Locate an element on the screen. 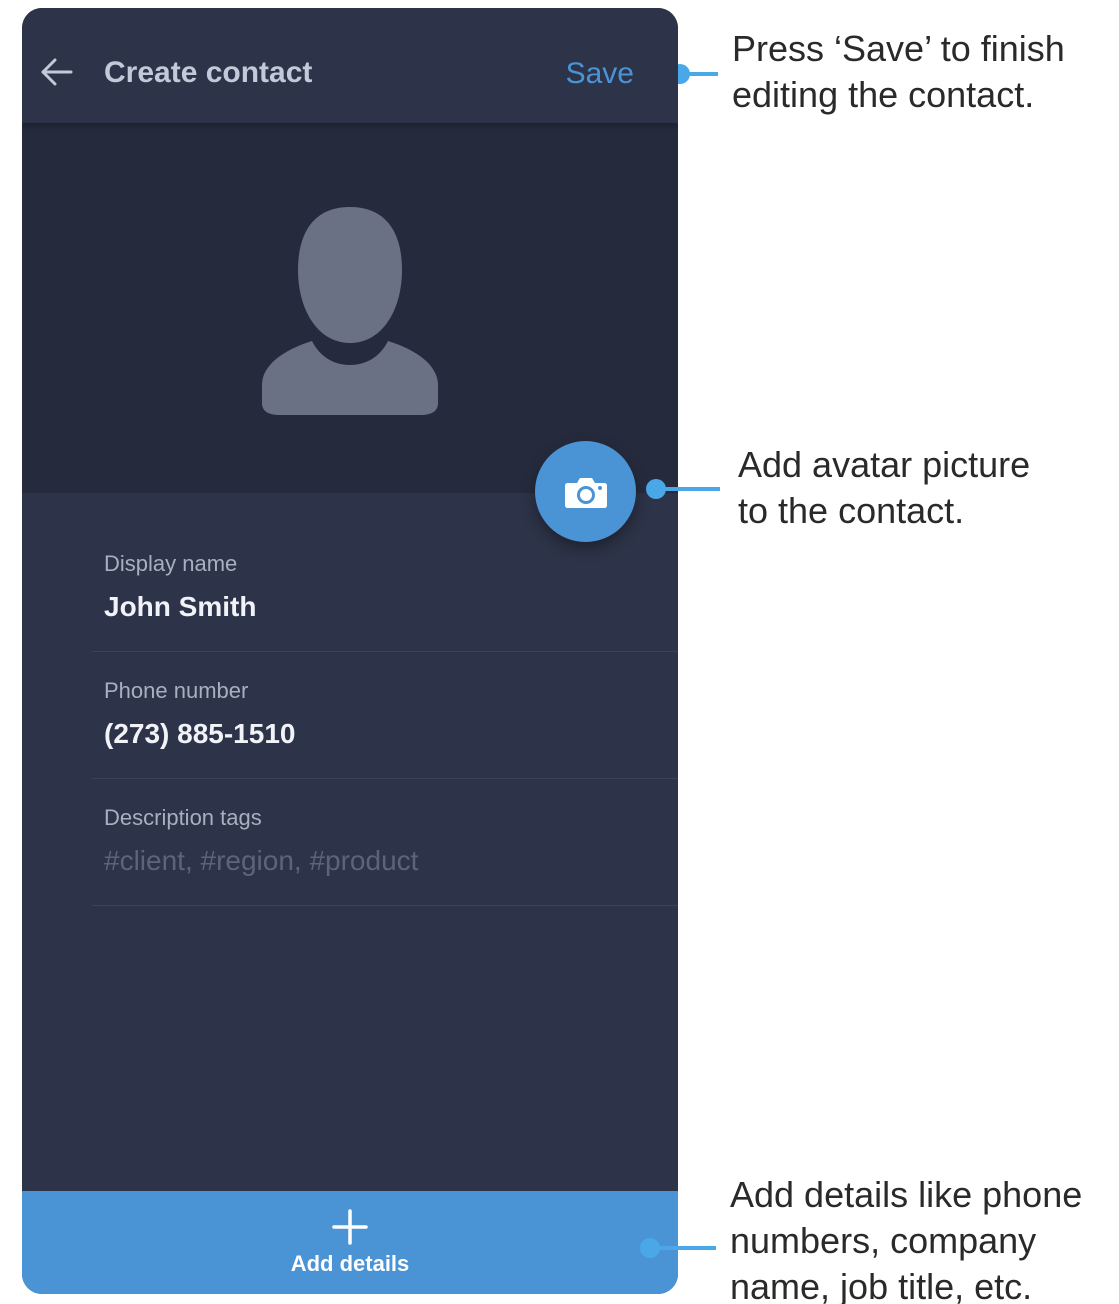 The width and height of the screenshot is (1119, 1304). avatar-callout-line2: to the contact. is located at coordinates (851, 510).